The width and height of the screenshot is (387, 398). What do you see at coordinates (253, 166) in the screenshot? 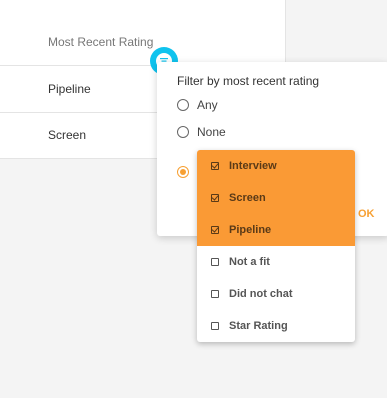
I see `option-label: Interview` at bounding box center [253, 166].